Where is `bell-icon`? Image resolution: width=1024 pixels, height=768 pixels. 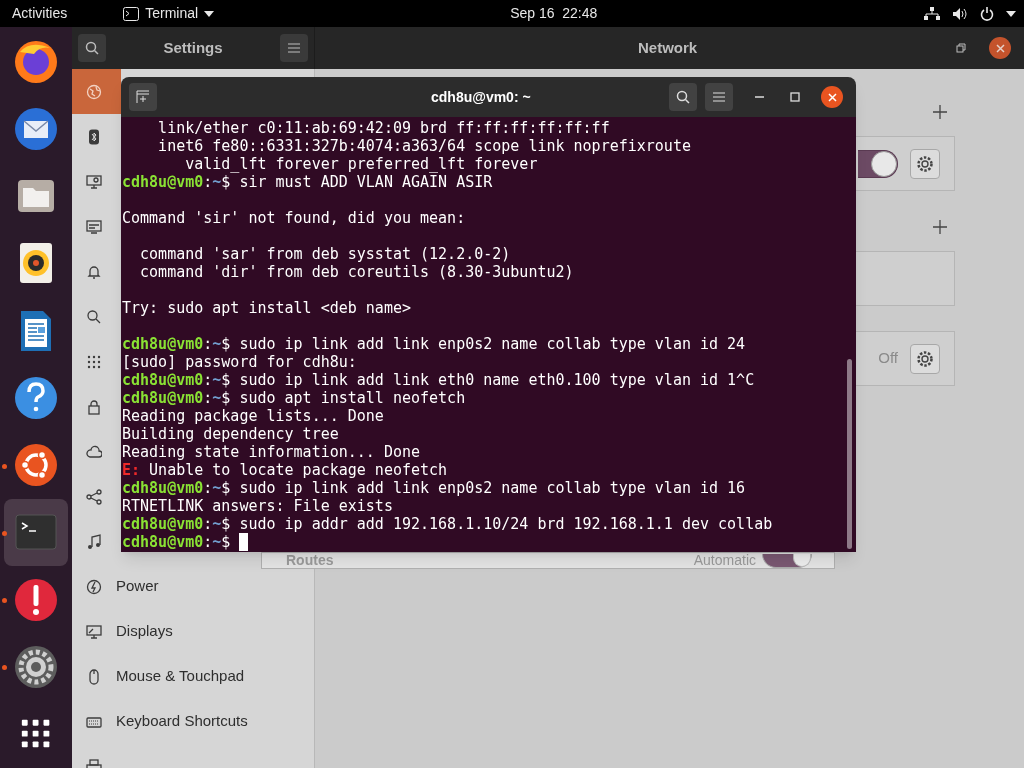 bell-icon is located at coordinates (94, 271).